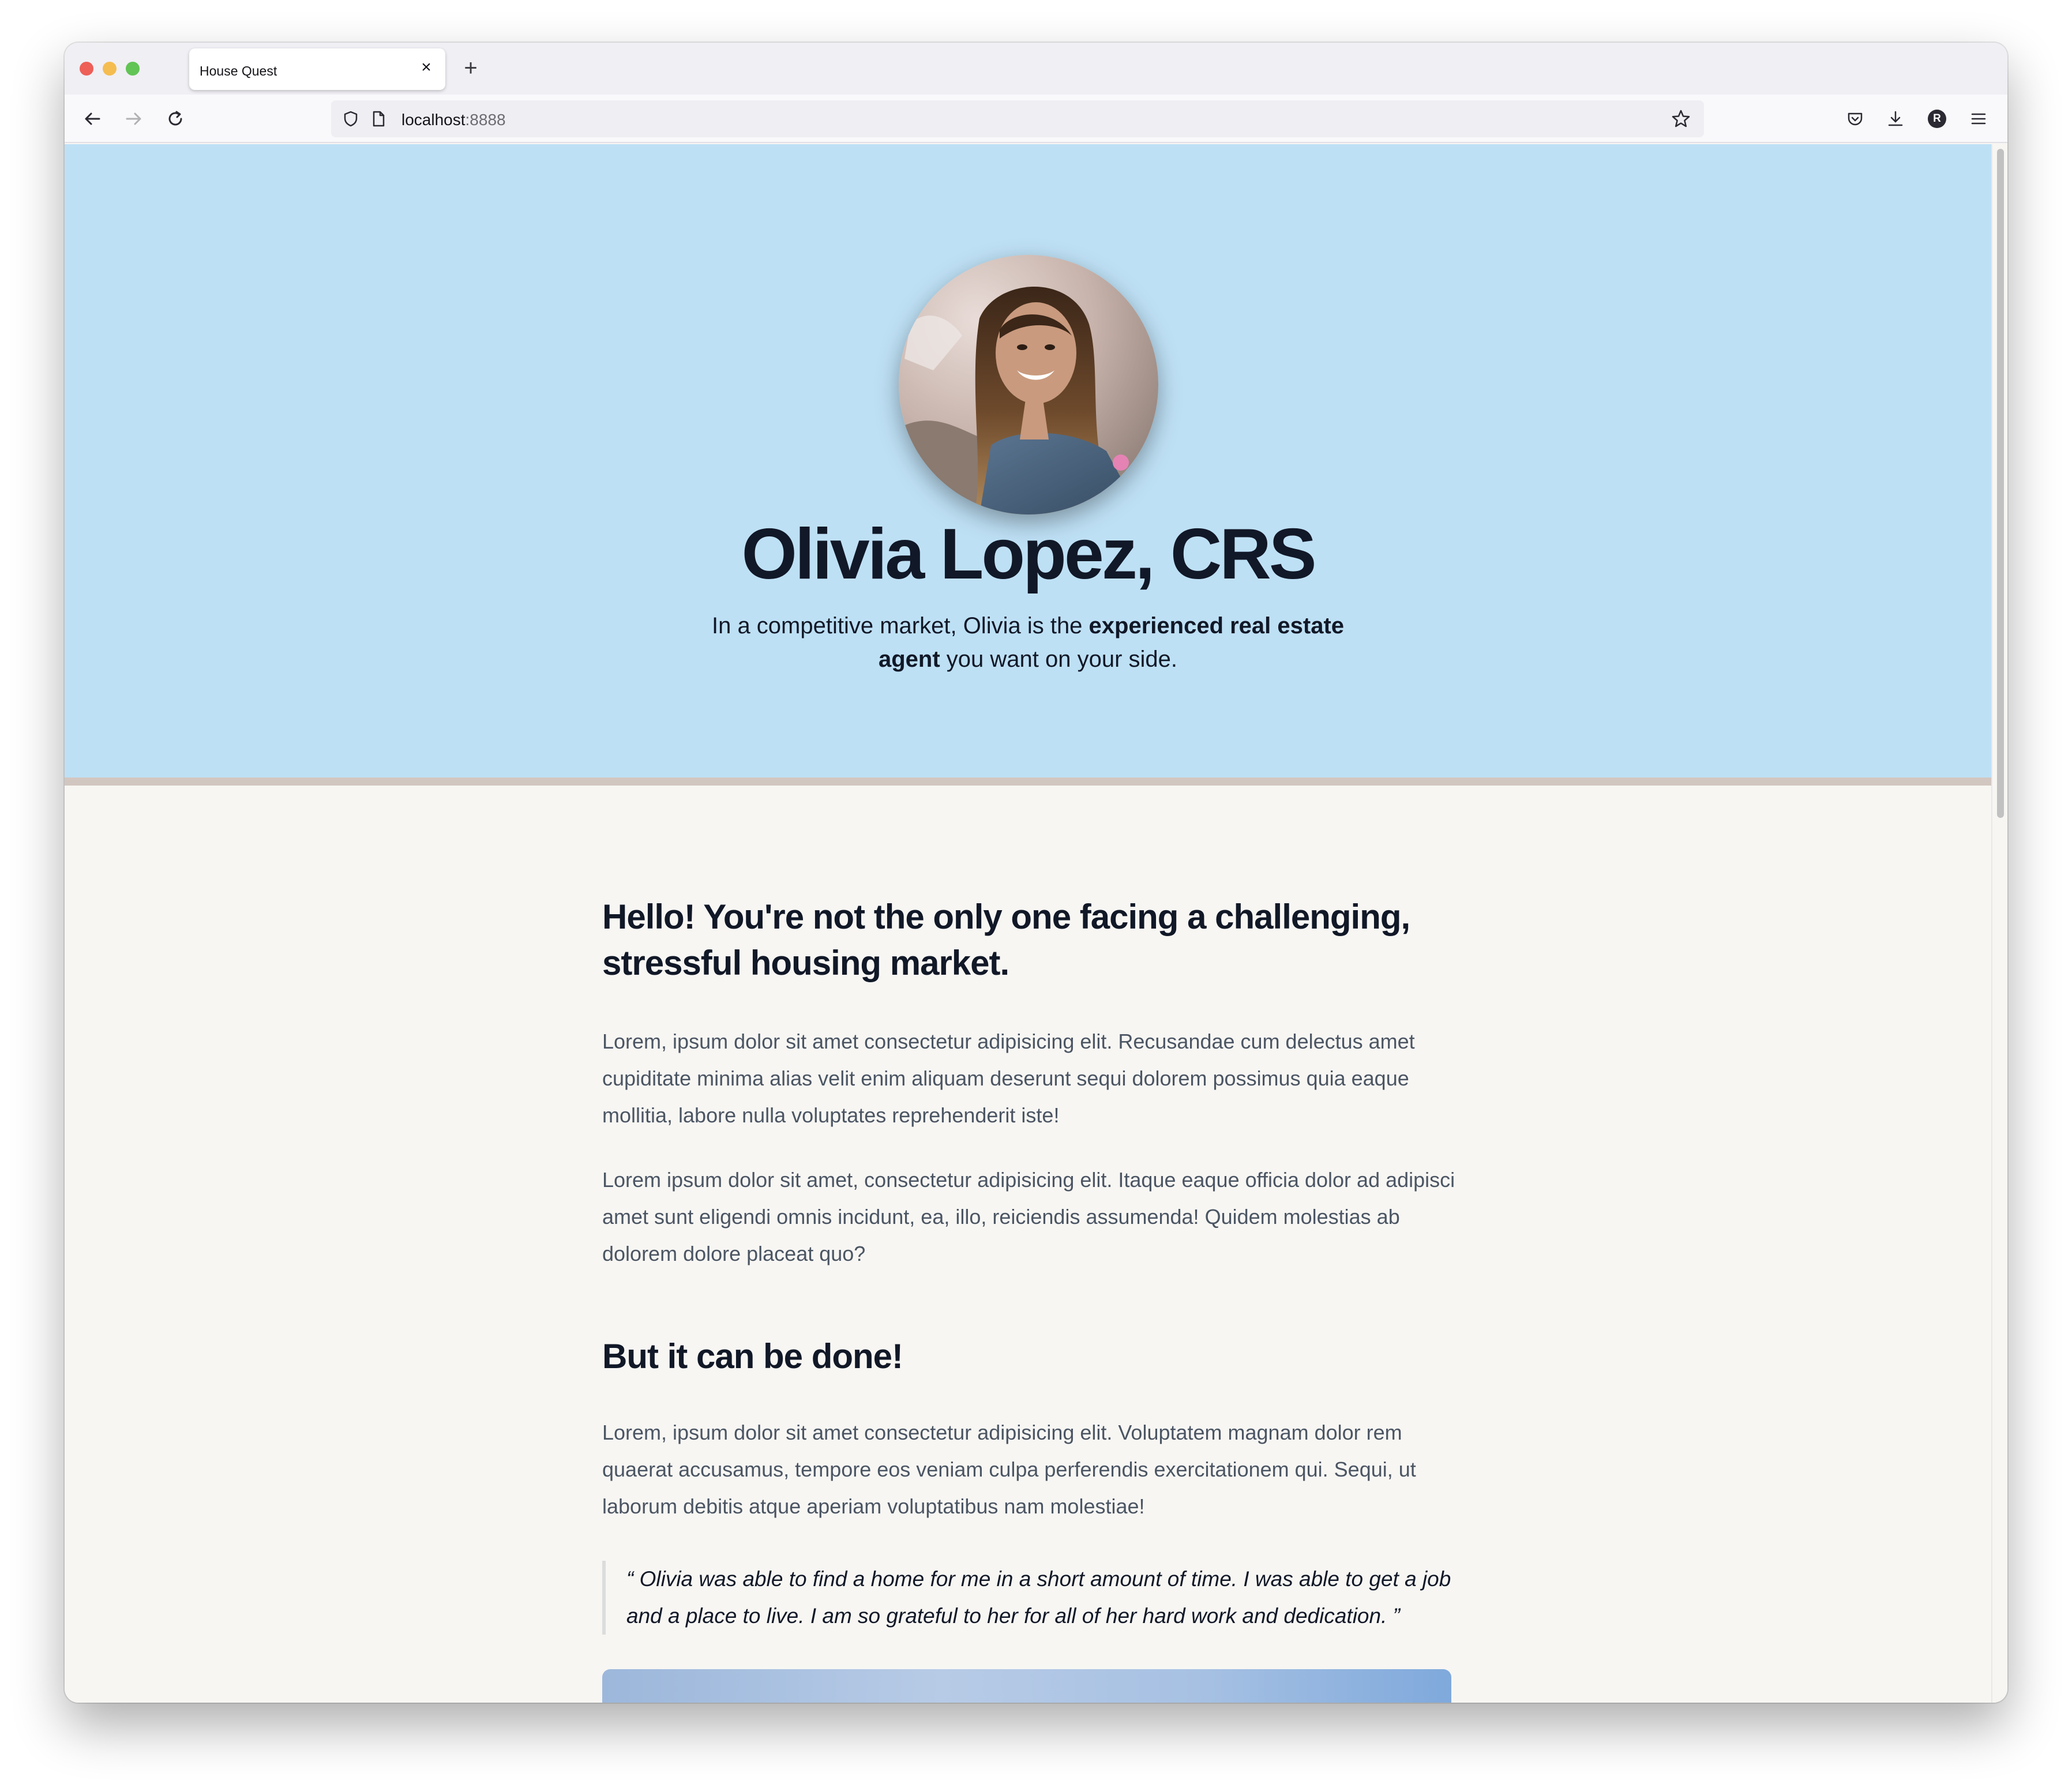 The height and width of the screenshot is (1788, 2072). I want to click on agent-avatar, so click(1028, 384).